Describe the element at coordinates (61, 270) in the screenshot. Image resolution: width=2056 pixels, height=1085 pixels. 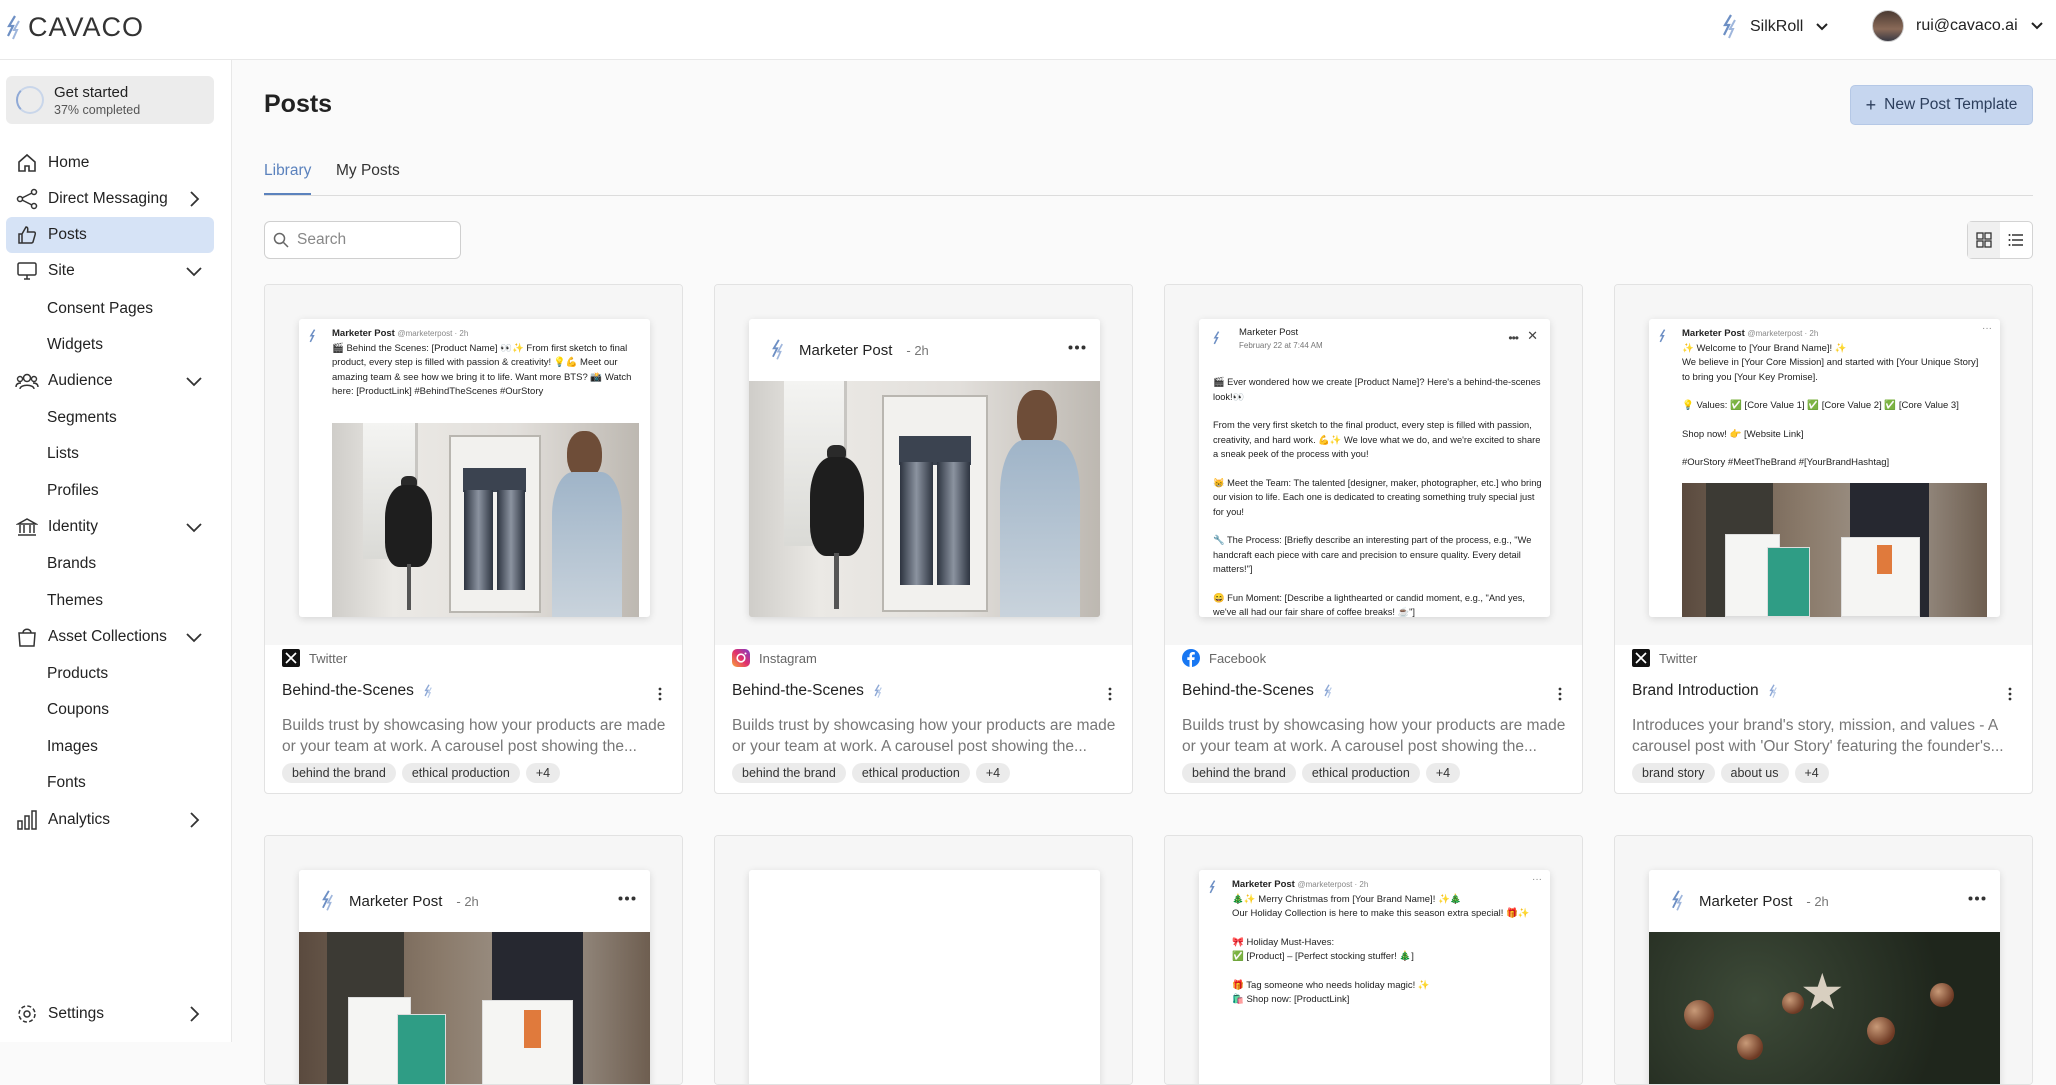
I see `sidebar-item-label: Site` at that location.